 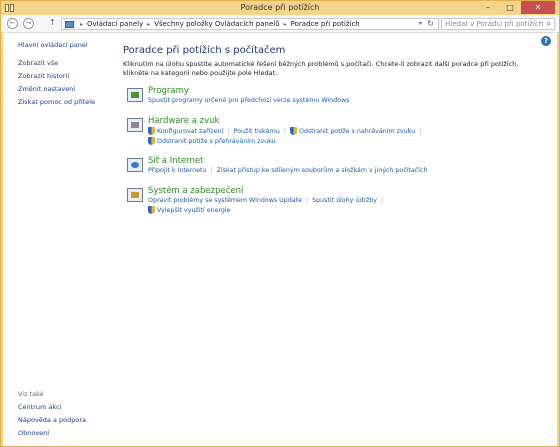 What do you see at coordinates (135, 95) in the screenshot?
I see `programs-icon` at bounding box center [135, 95].